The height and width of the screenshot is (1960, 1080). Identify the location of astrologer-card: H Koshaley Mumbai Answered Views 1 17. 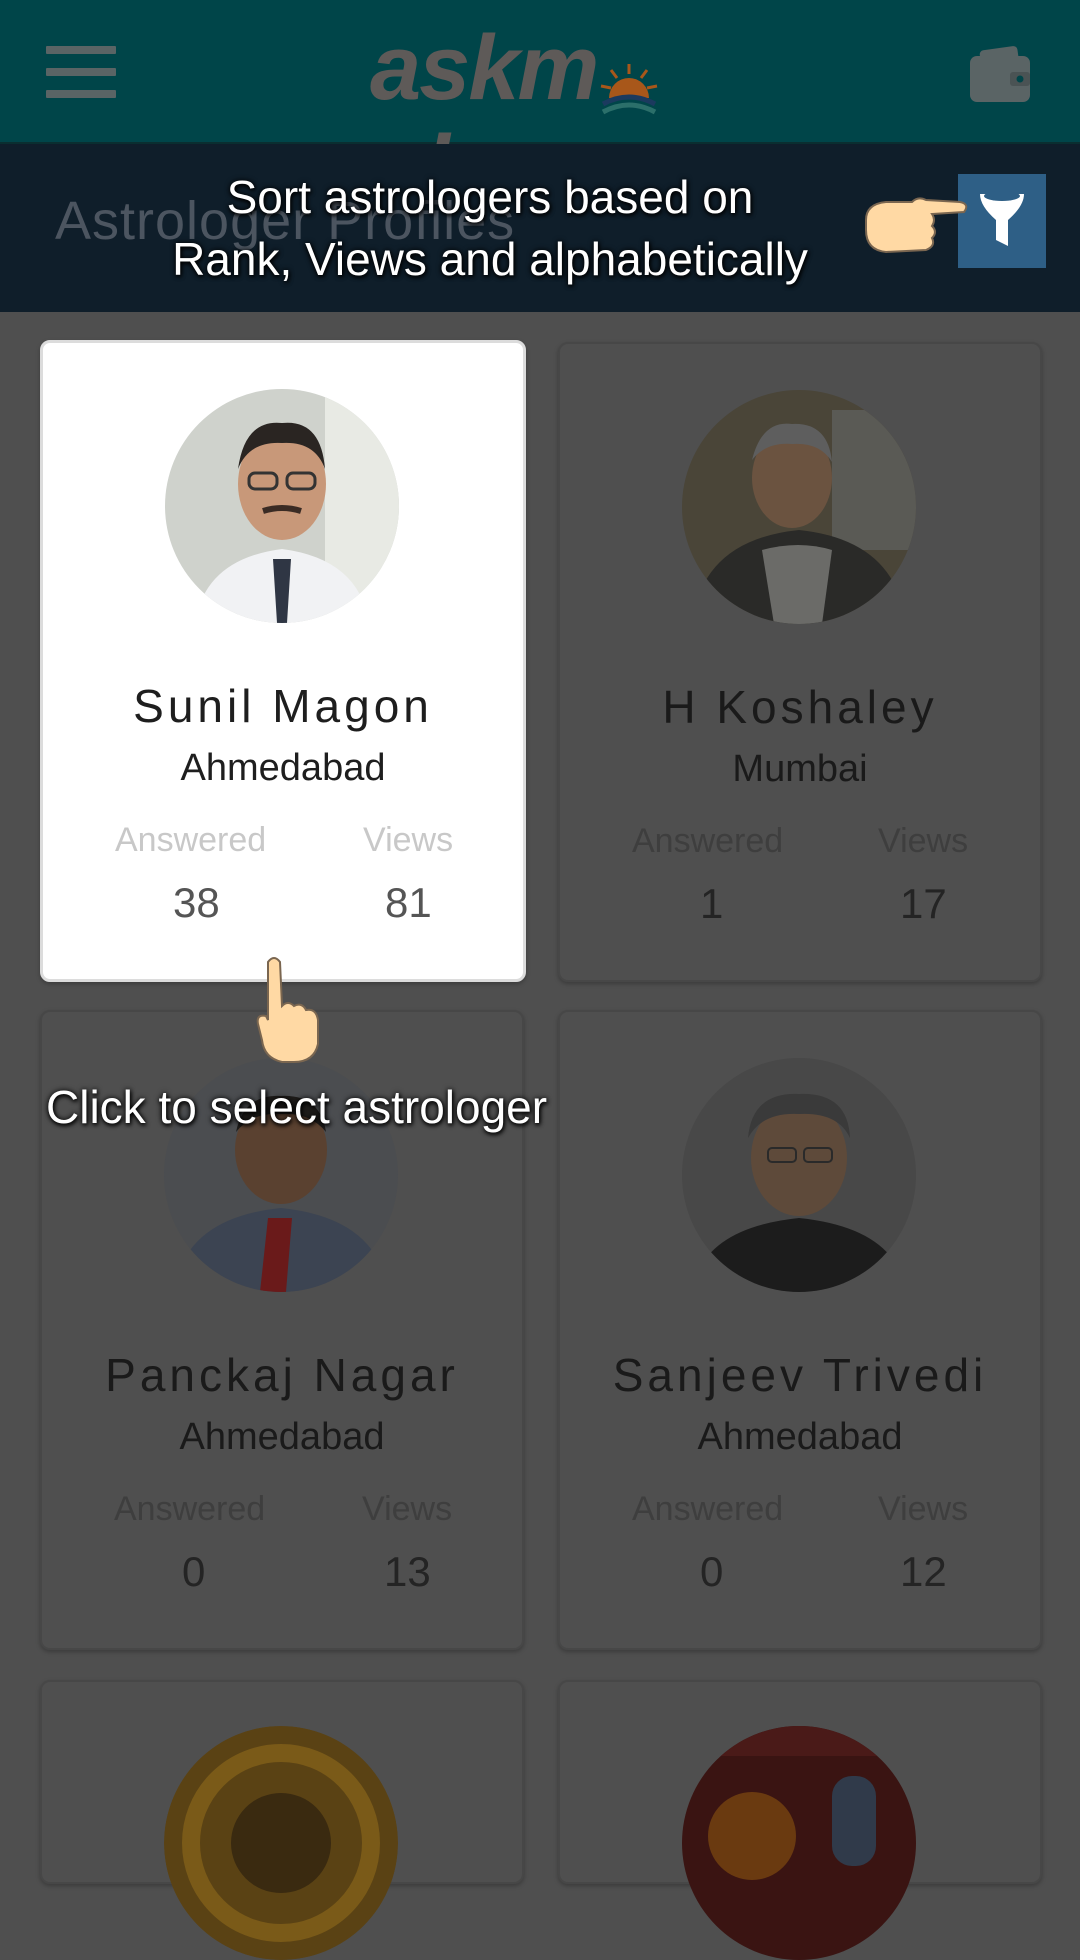
(800, 662).